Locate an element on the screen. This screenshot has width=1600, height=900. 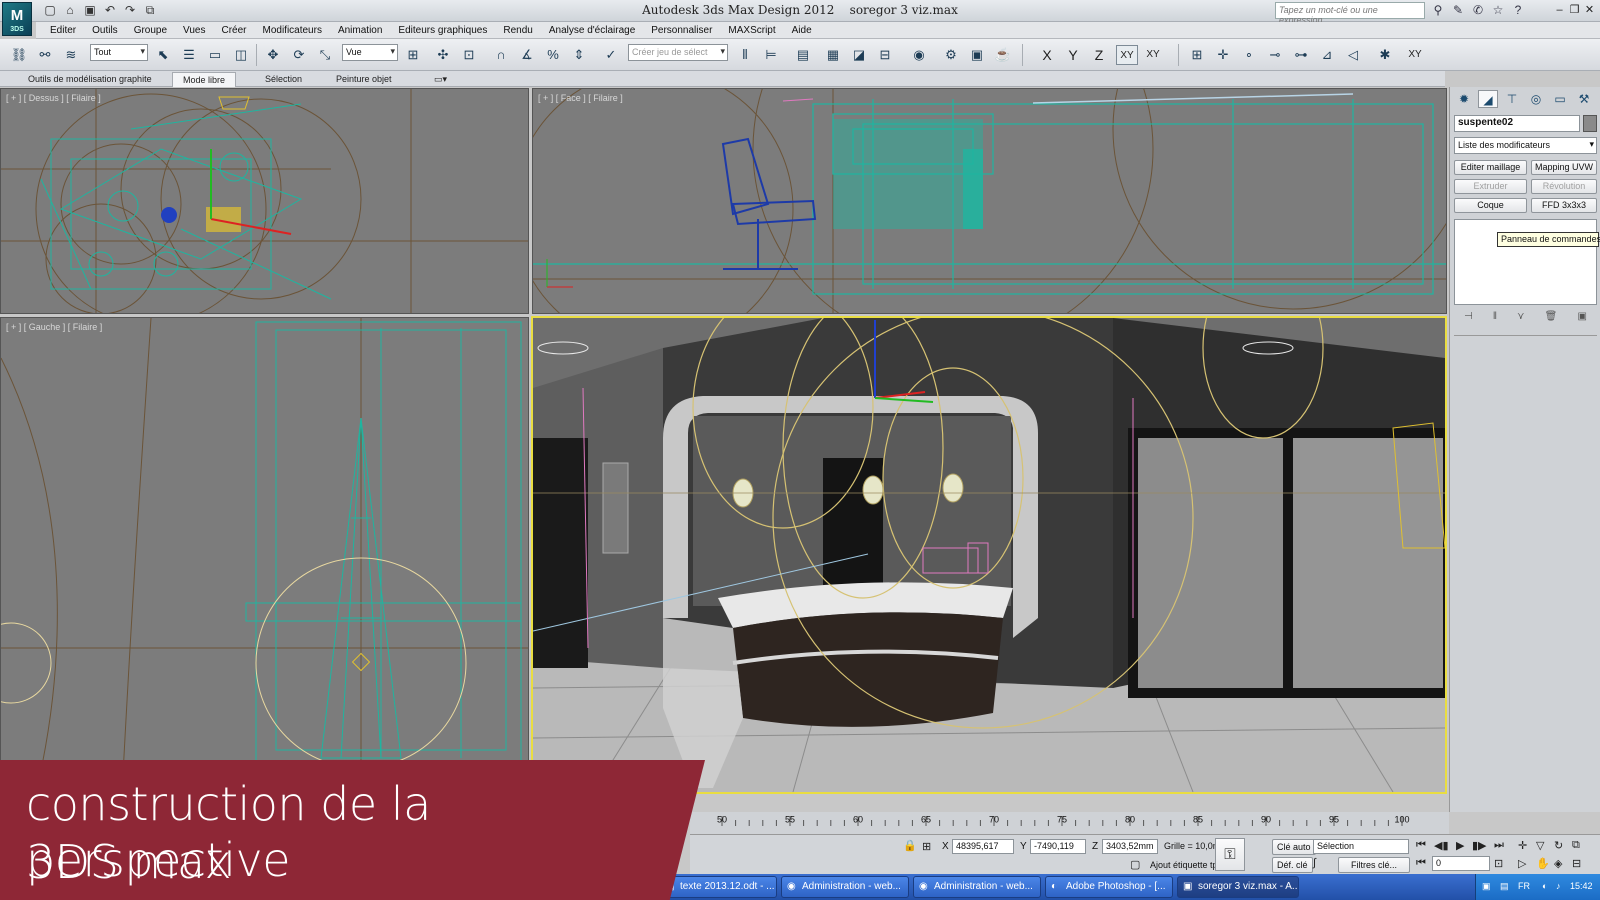
x-coord-field: 48395,617 is located at coordinates (983, 846).